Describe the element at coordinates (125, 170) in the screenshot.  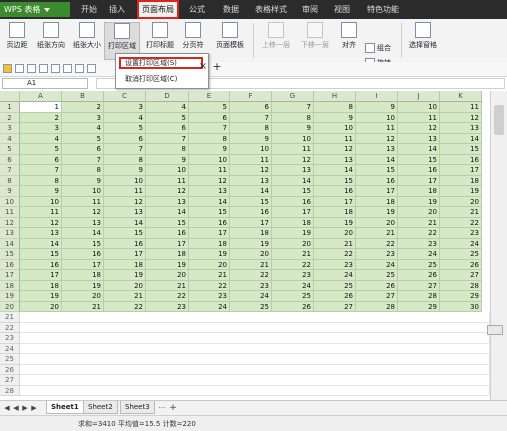
I see `table-cell: 9` at that location.